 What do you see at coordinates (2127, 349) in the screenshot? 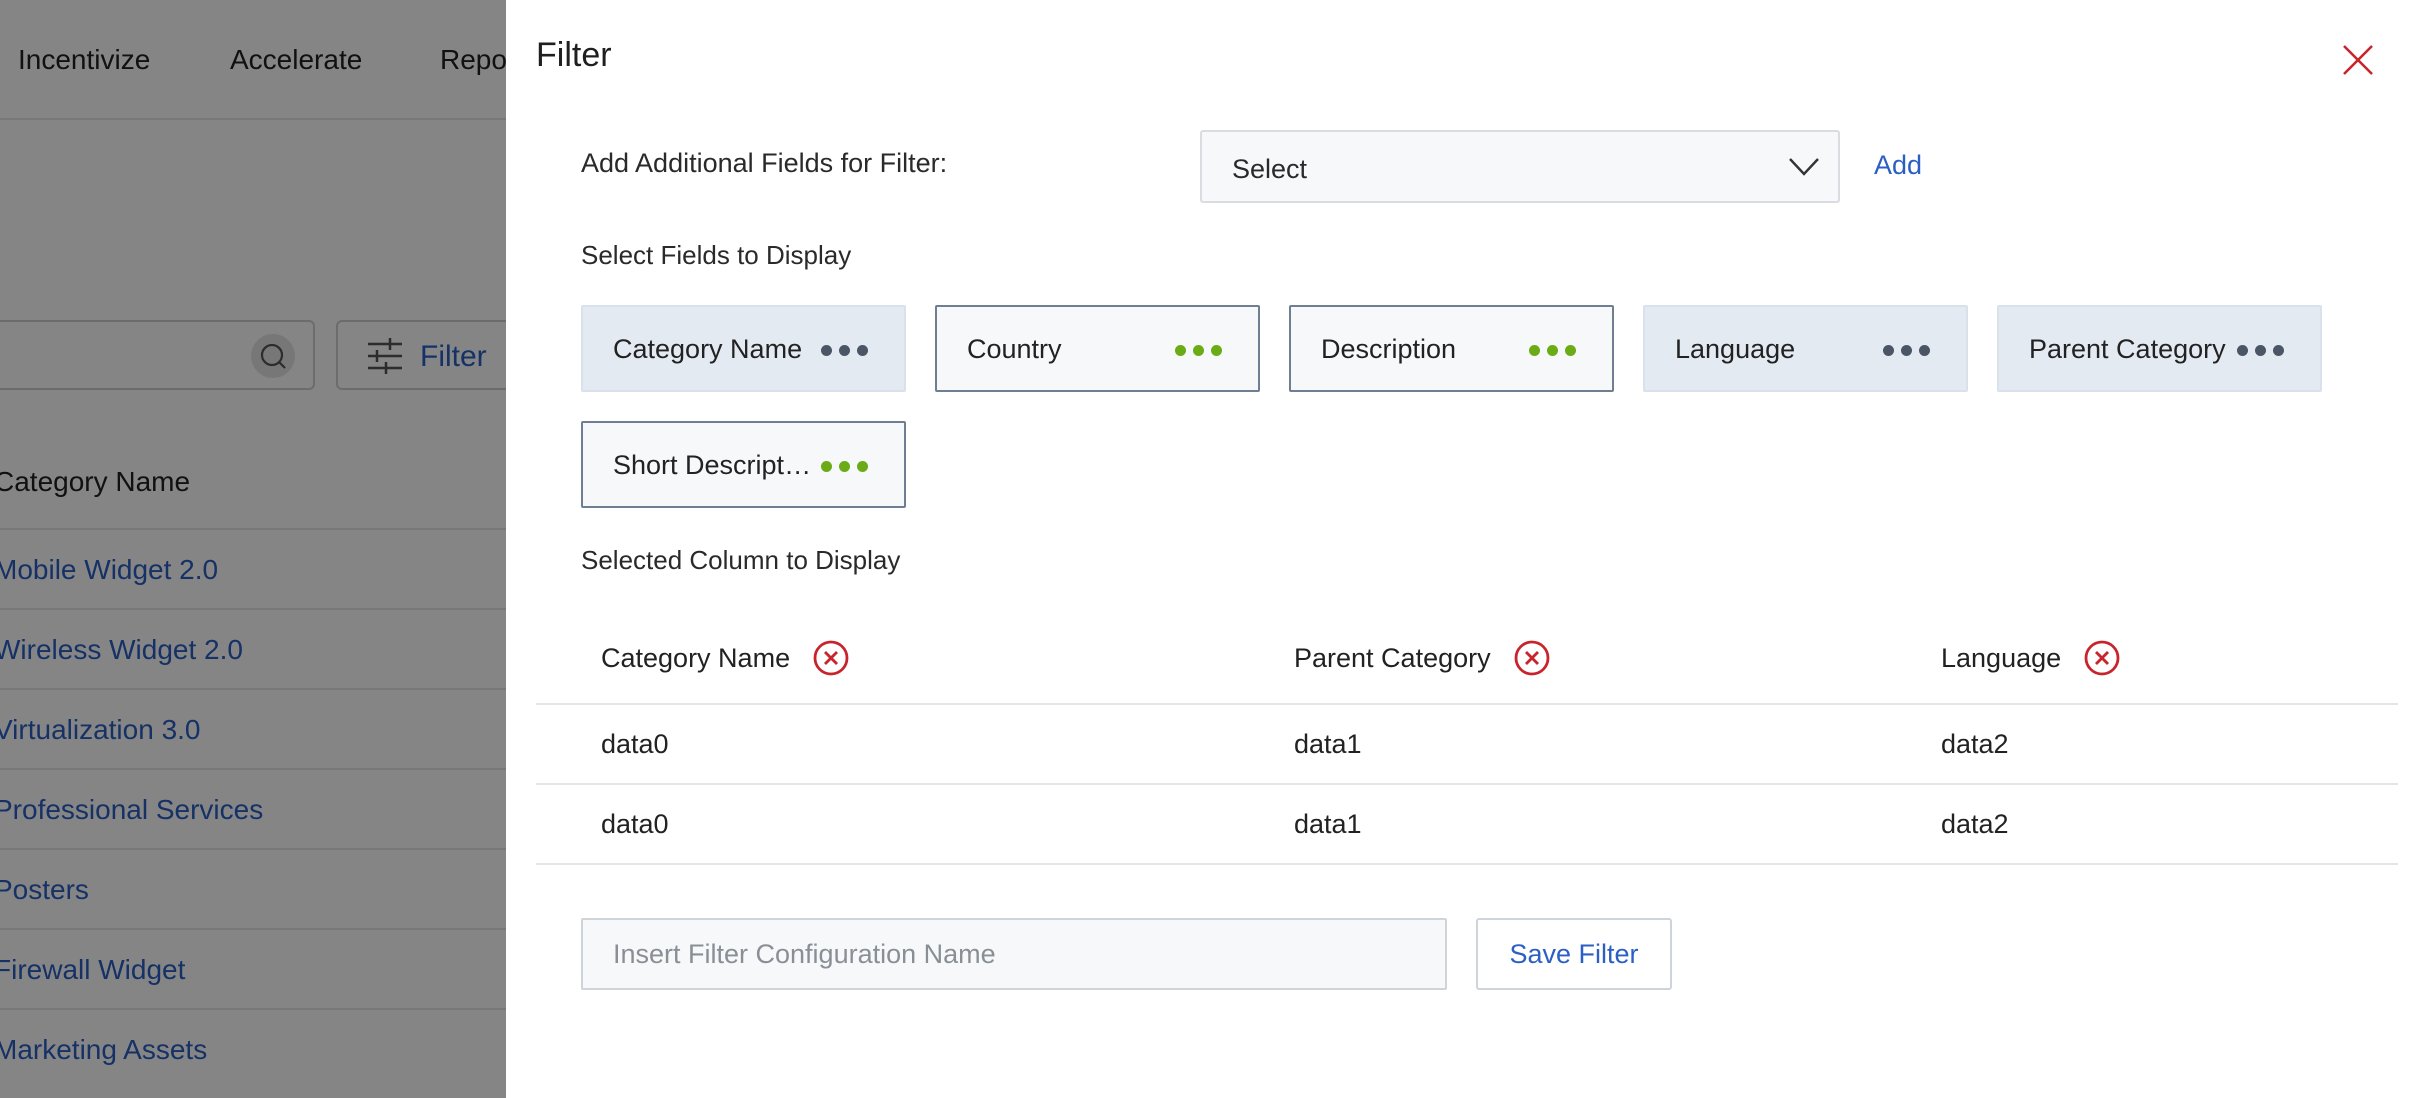
I see `field-chip-label: Parent Category` at bounding box center [2127, 349].